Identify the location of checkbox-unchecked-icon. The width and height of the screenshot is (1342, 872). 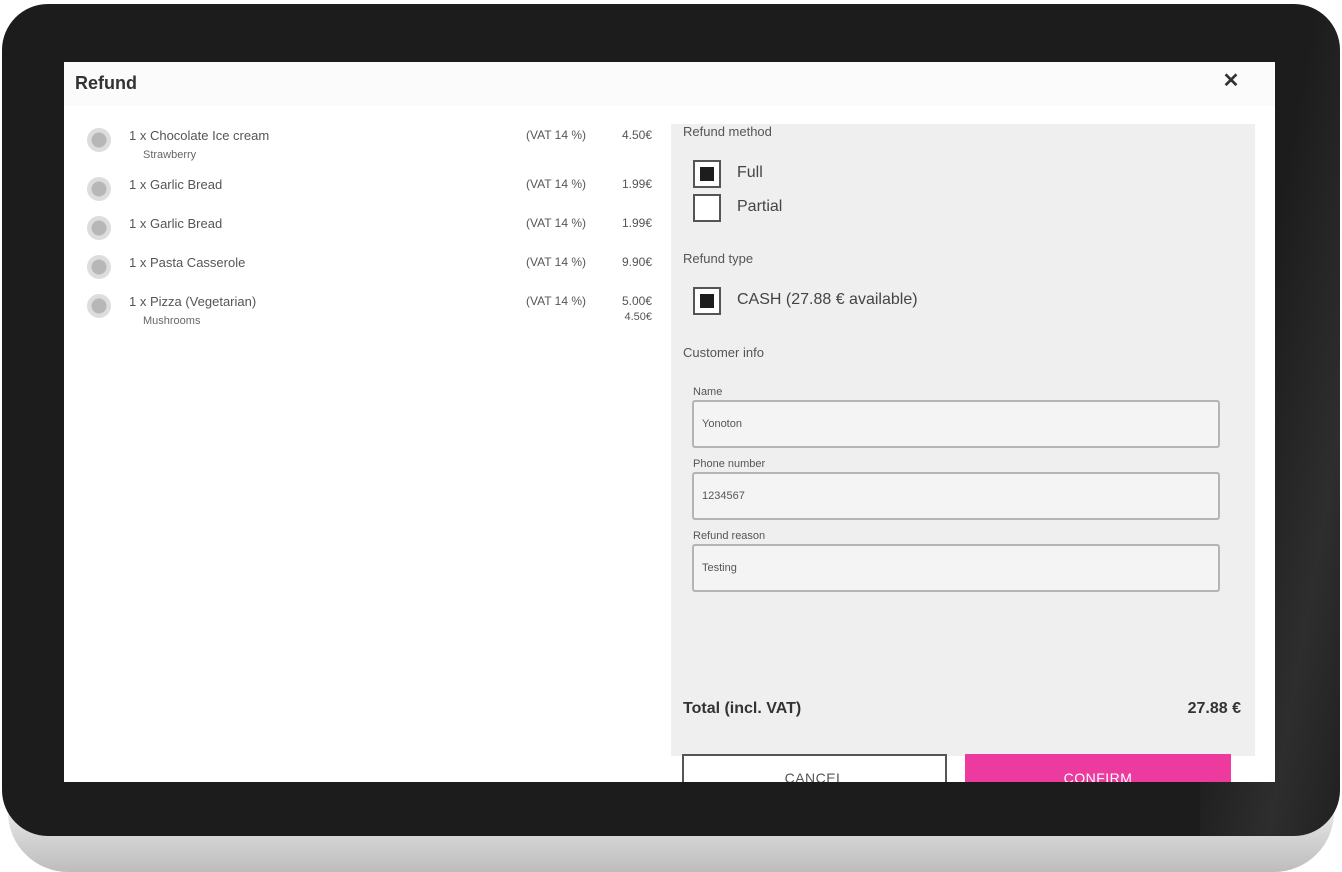
(707, 208).